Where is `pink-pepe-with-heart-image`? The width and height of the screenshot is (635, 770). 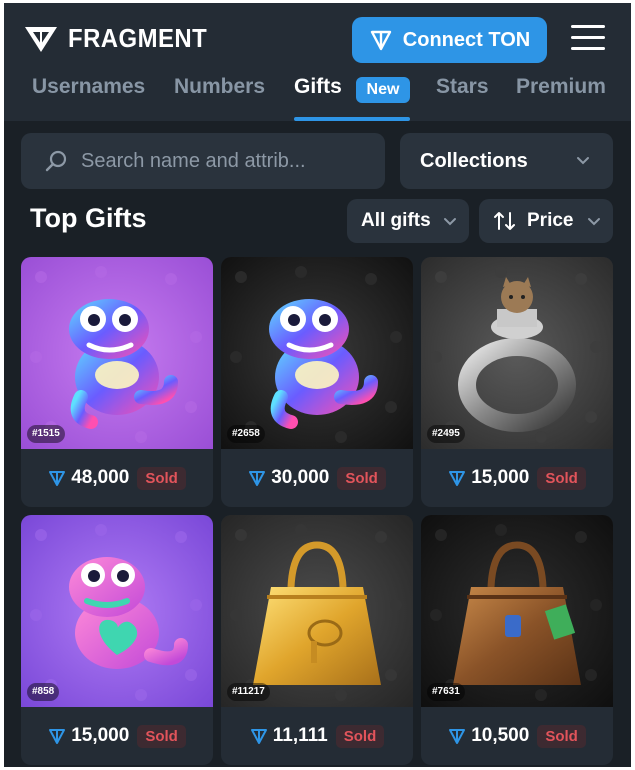
pink-pepe-with-heart-image is located at coordinates (117, 611).